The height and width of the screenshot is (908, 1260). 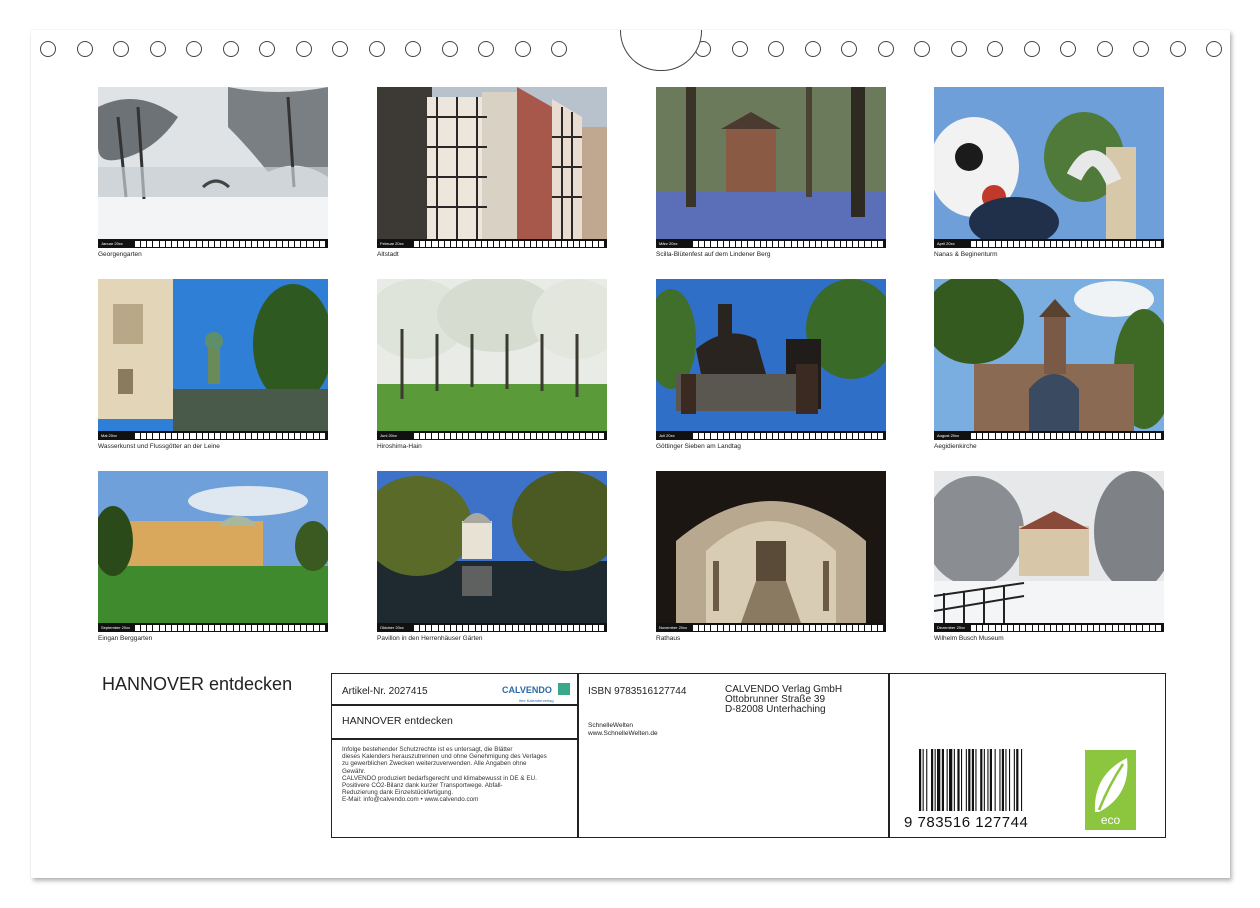 I want to click on month-label: März 20xx, so click(x=668, y=243).